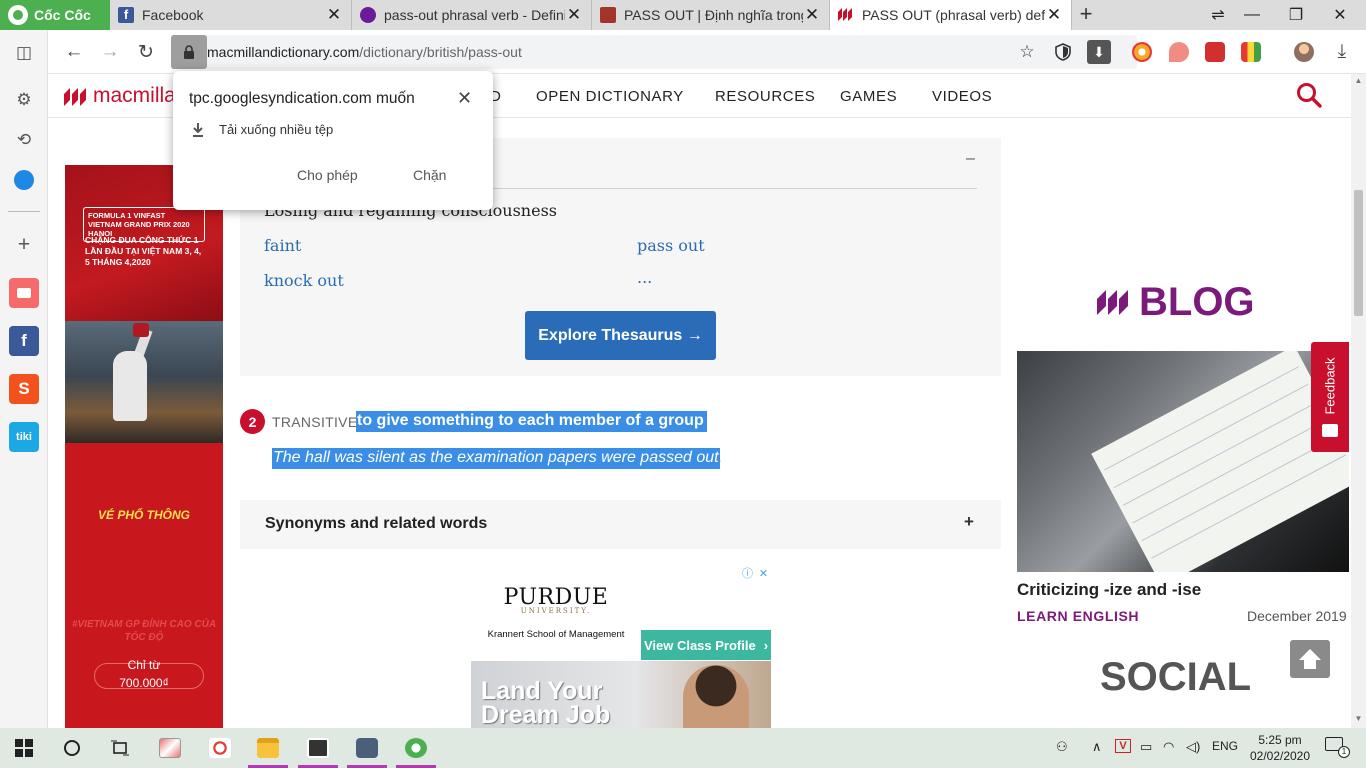 This screenshot has width=1366, height=768. I want to click on adblock-extension-icon, so click(1179, 52).